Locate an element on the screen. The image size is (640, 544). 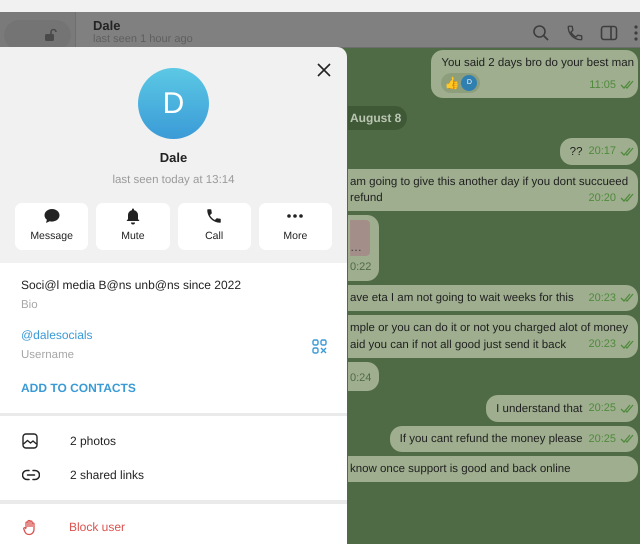
reaction-emoji: 👍 is located at coordinates (452, 83).